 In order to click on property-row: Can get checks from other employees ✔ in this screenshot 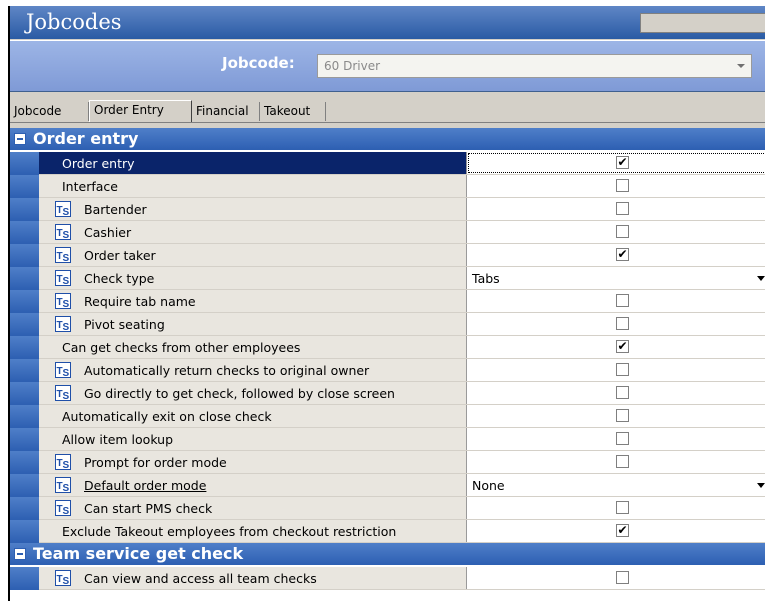, I will do `click(387, 347)`.